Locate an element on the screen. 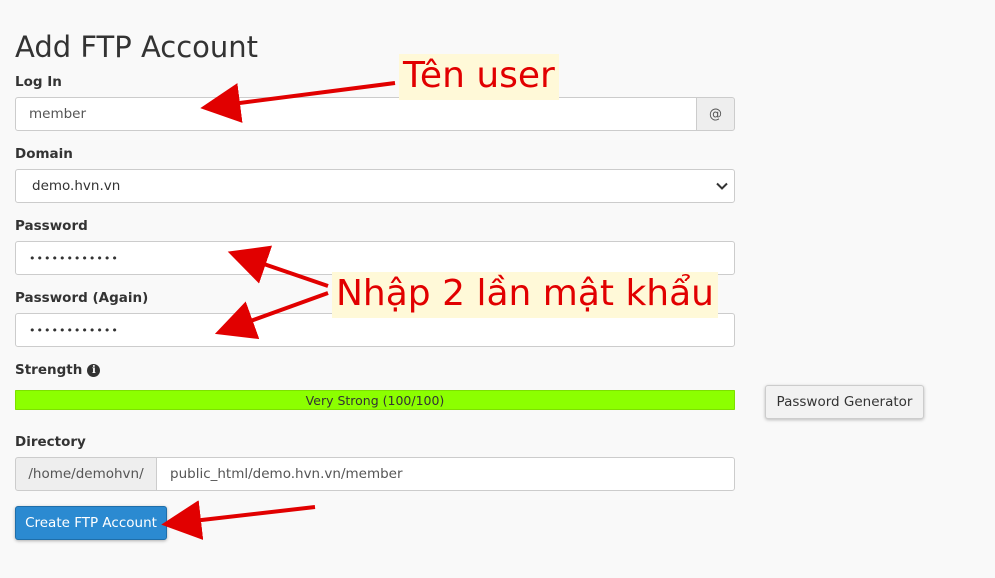 This screenshot has width=995, height=578. password-masked: •••••••••••• is located at coordinates (74, 258).